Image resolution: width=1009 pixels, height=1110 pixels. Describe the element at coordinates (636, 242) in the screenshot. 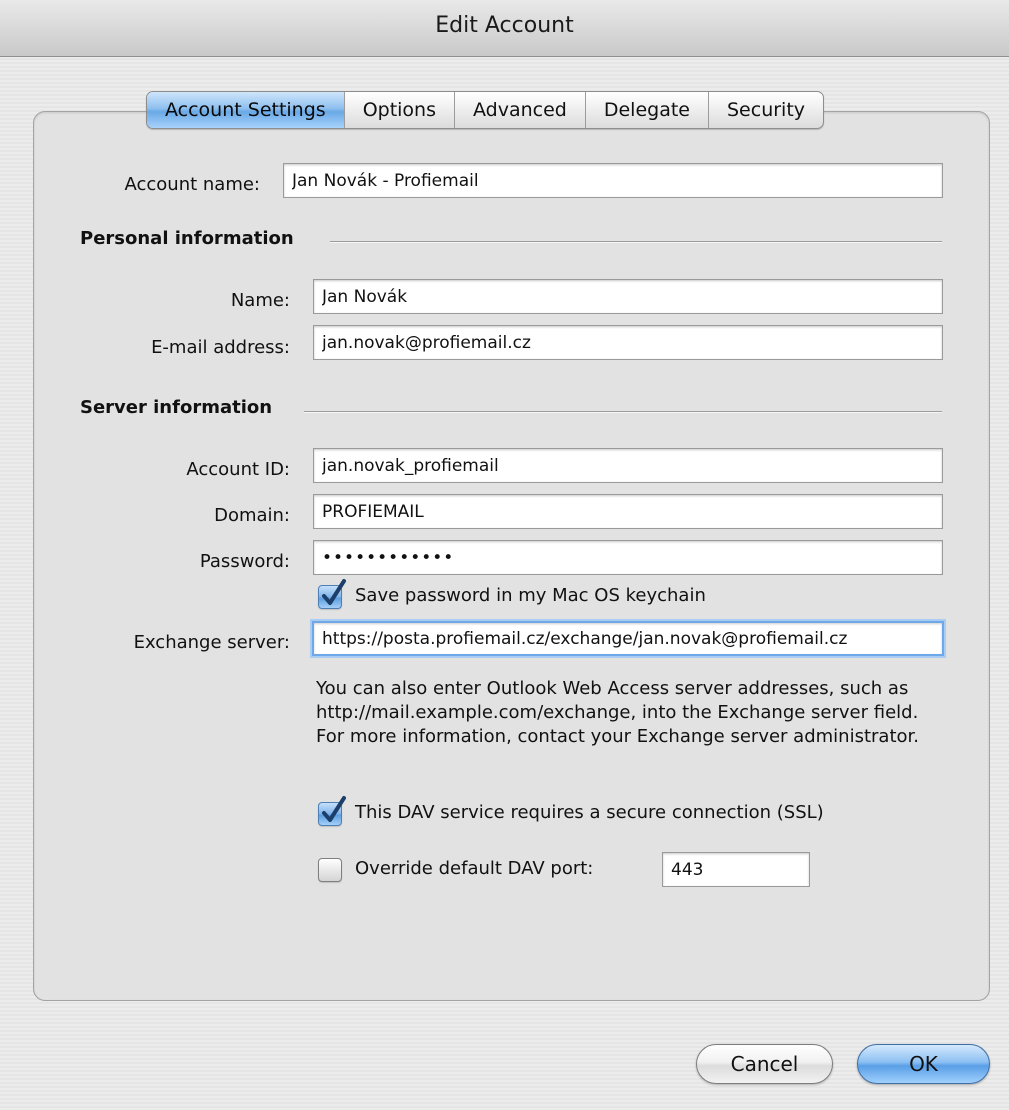

I see `personal-info-divider` at that location.